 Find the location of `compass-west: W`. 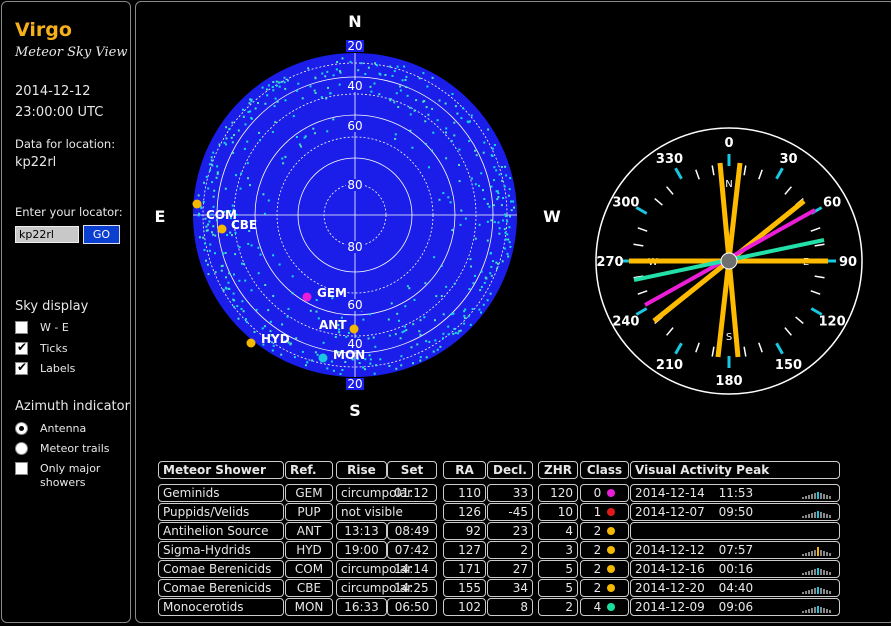

compass-west: W is located at coordinates (552, 216).